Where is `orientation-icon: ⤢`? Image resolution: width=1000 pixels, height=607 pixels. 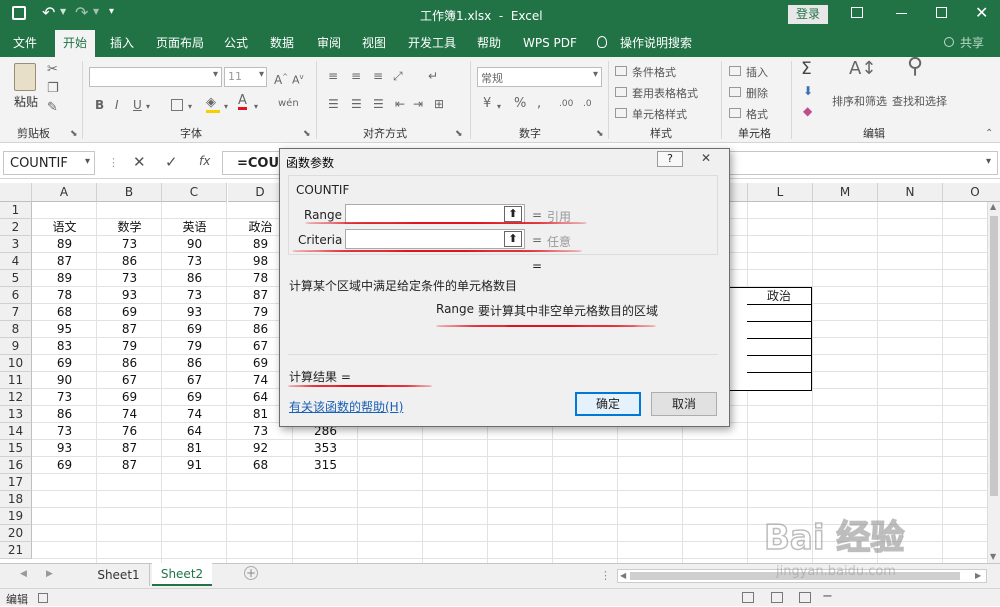
orientation-icon: ⤢ is located at coordinates (398, 76).